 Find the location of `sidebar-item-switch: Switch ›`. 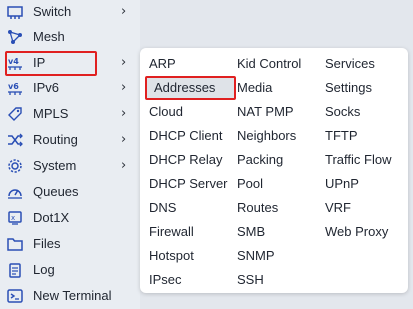

sidebar-item-switch: Switch › is located at coordinates (70, 12).